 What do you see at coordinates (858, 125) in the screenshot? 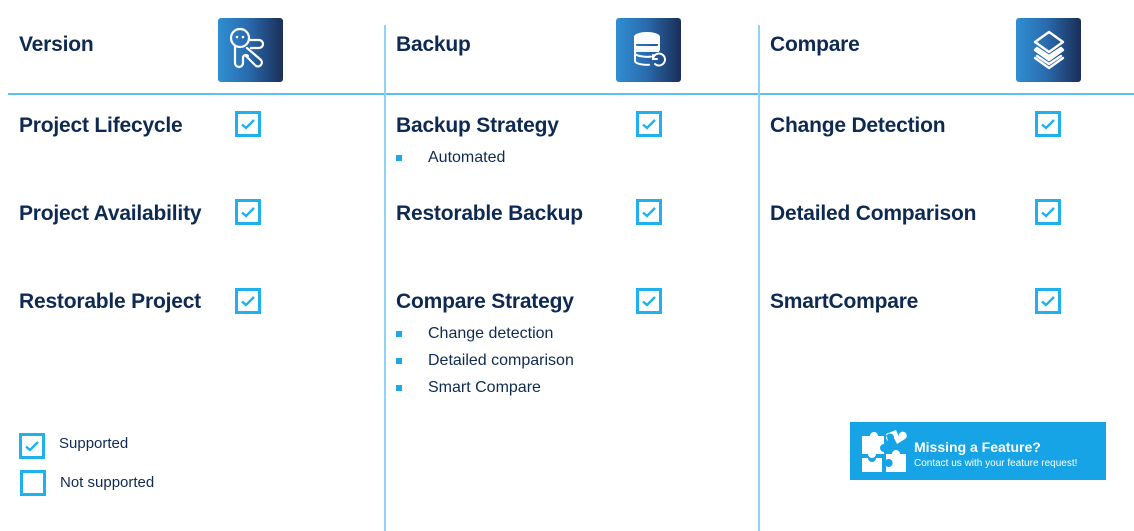
I see `feature-change-detection: Change Detection` at bounding box center [858, 125].